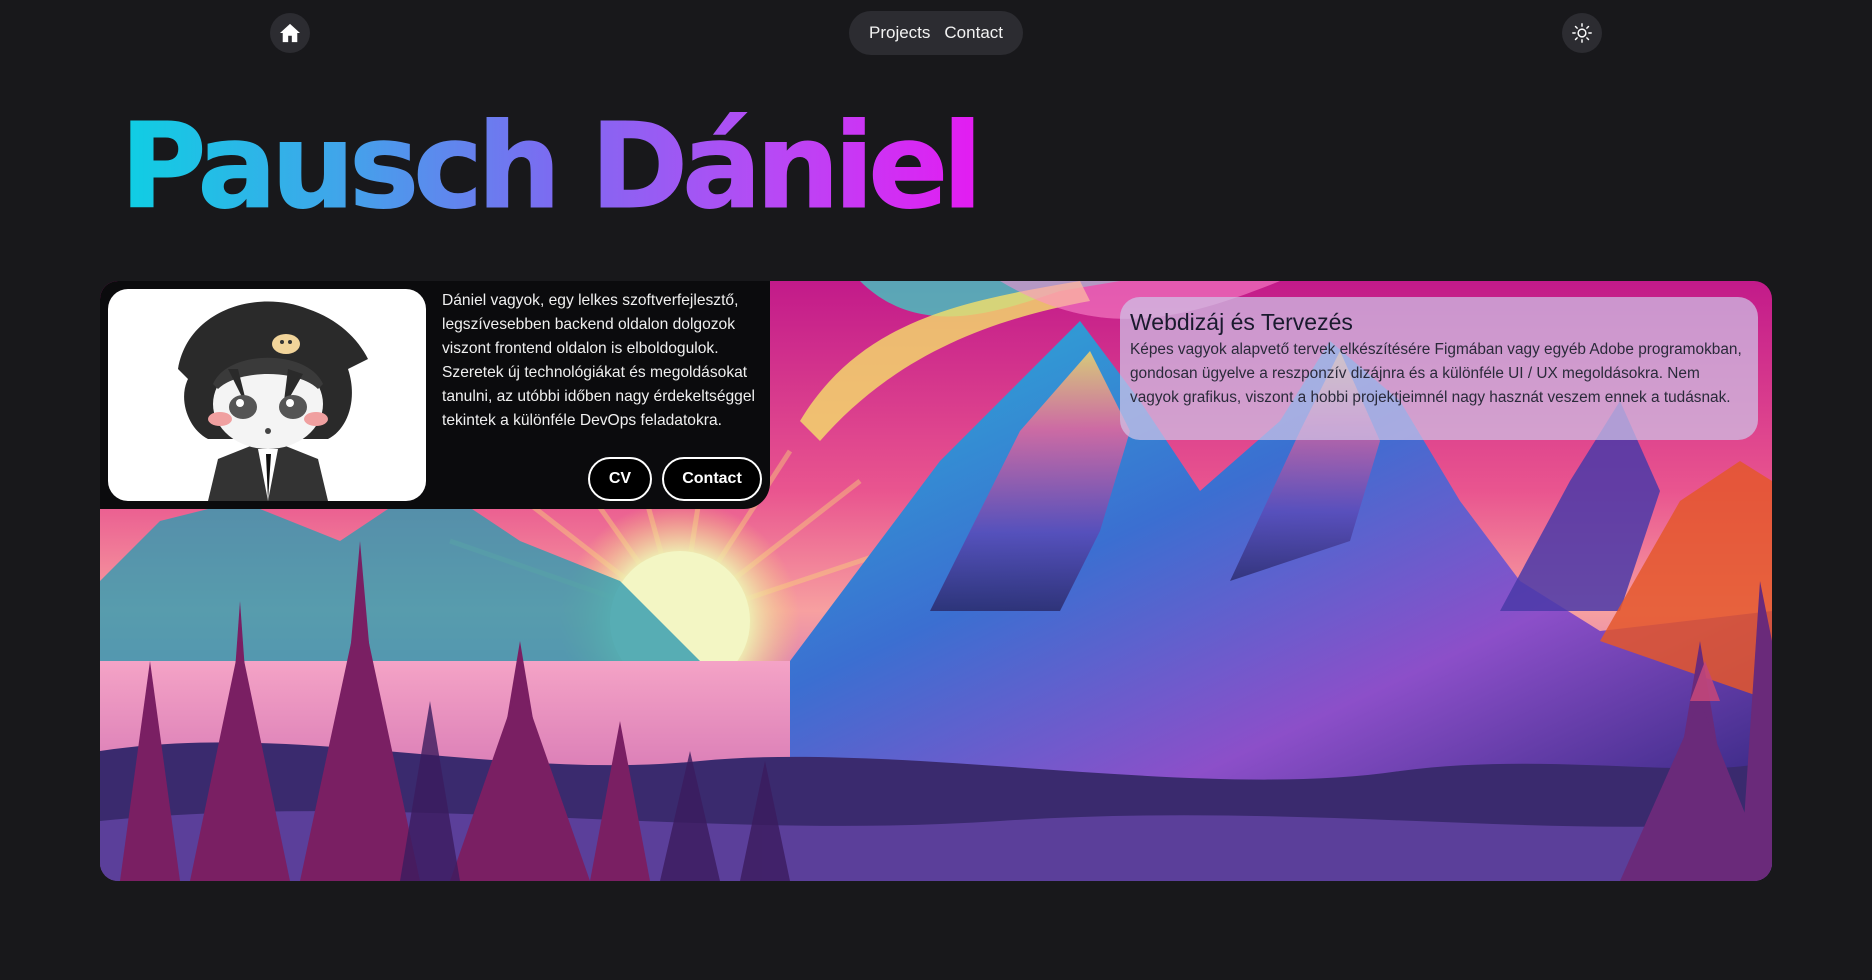  What do you see at coordinates (712, 479) in the screenshot?
I see `contact-button: Contact` at bounding box center [712, 479].